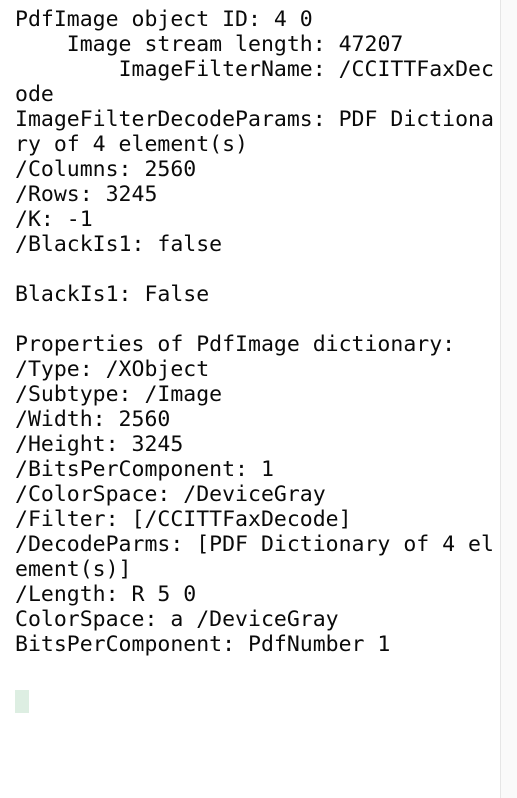  Describe the element at coordinates (508, 399) in the screenshot. I see `right-gutter-divider` at that location.